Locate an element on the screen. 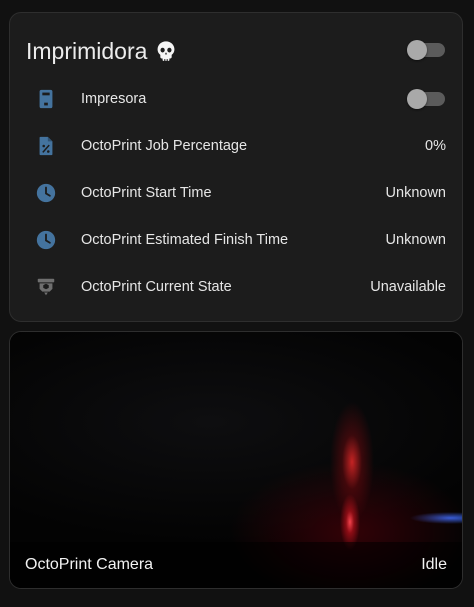 The image size is (474, 607). entity-label: OctoPrint Current State is located at coordinates (156, 287).